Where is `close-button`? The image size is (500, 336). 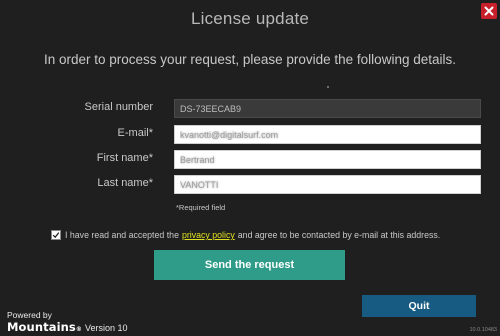
close-button is located at coordinates (489, 11).